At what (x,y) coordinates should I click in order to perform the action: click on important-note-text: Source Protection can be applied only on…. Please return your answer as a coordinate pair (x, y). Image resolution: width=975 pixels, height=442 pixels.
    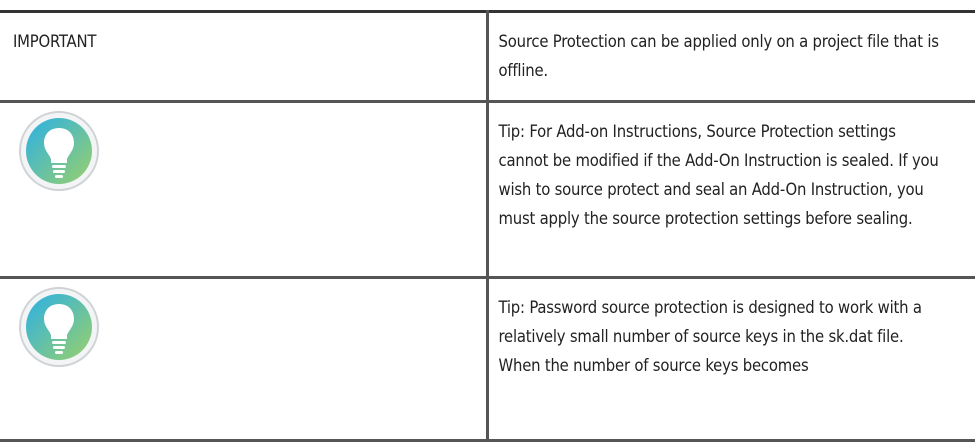
    Looking at the image, I should click on (732, 56).